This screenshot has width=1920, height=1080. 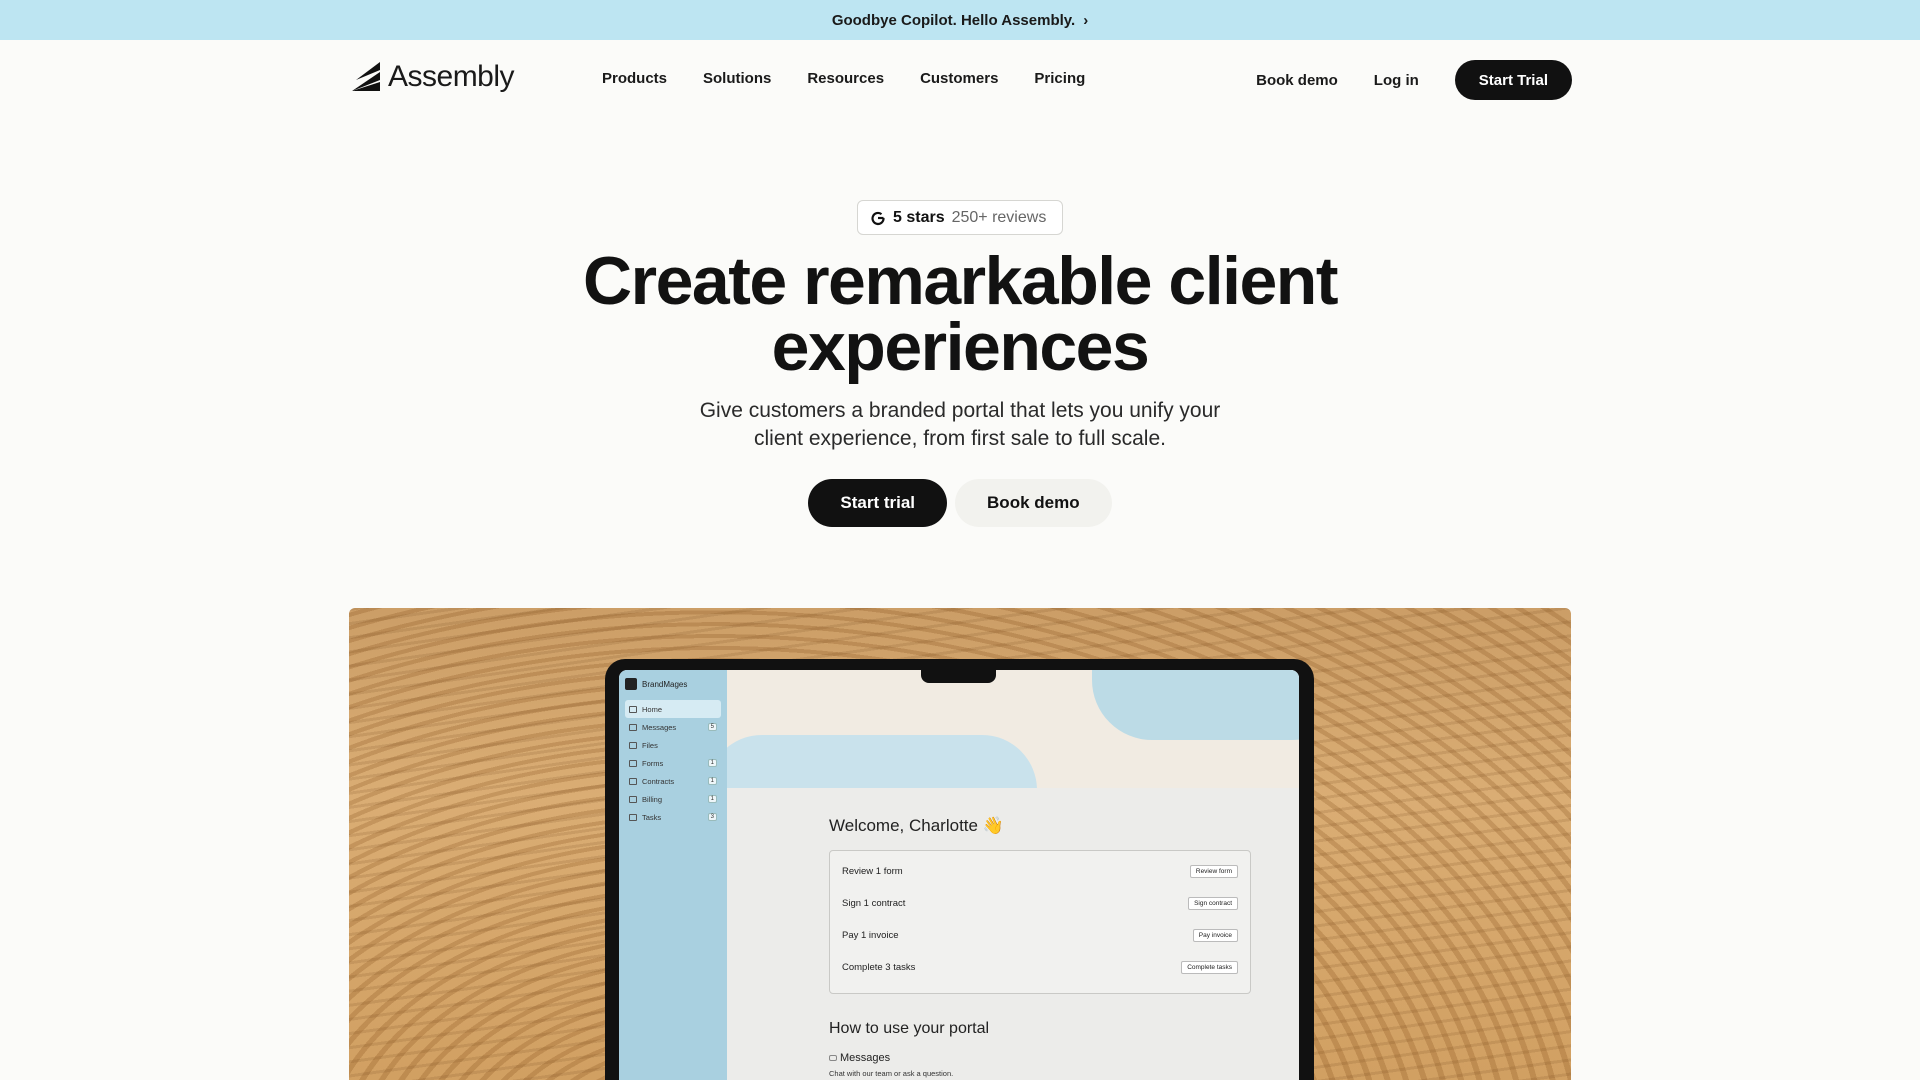 I want to click on portal-sidebar-label: Forms, so click(x=653, y=763).